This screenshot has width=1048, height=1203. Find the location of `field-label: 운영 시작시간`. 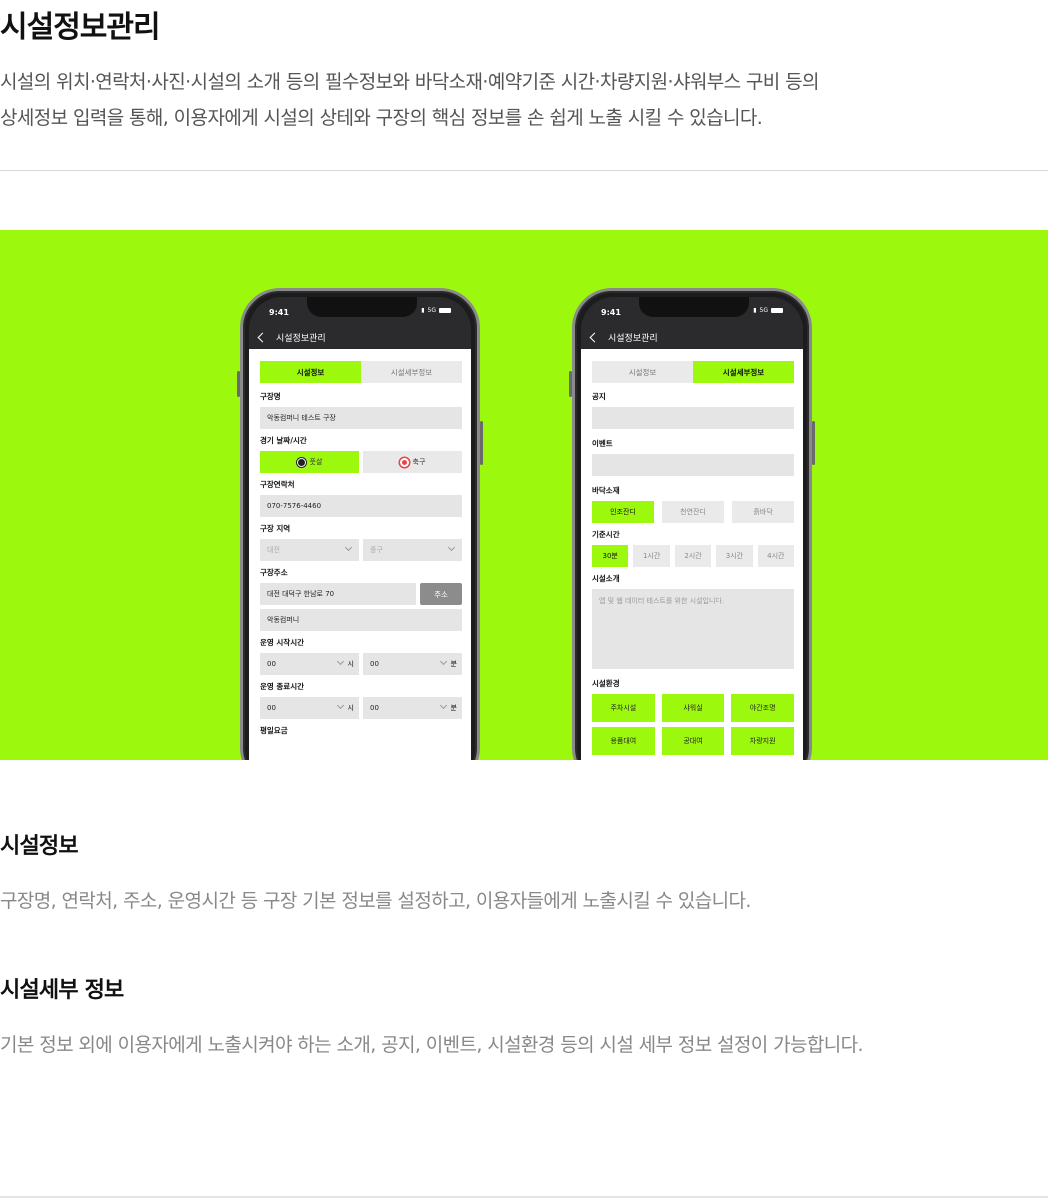

field-label: 운영 시작시간 is located at coordinates (282, 642).